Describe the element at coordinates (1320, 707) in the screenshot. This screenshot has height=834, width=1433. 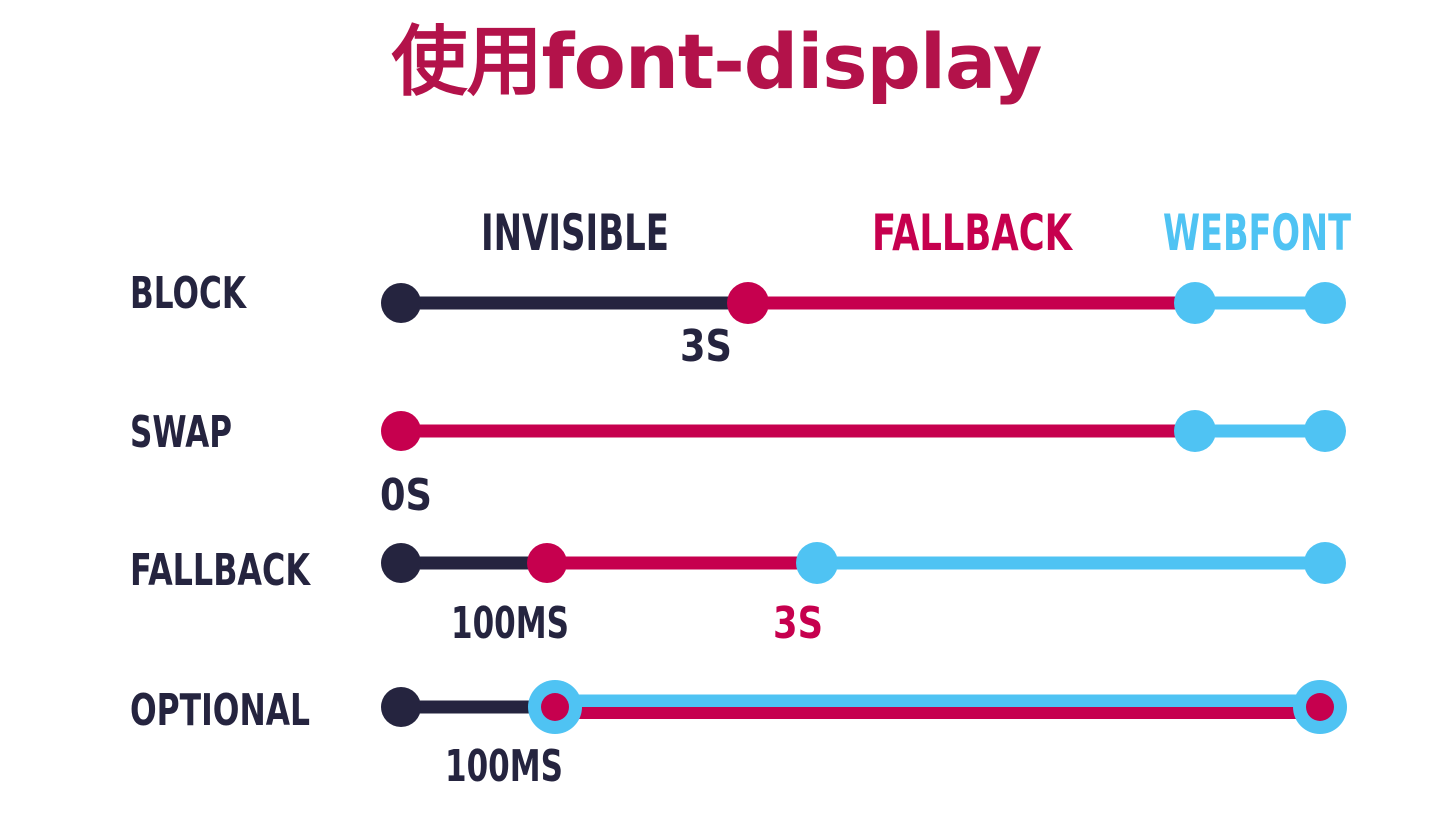
I see `optional-end-node` at that location.